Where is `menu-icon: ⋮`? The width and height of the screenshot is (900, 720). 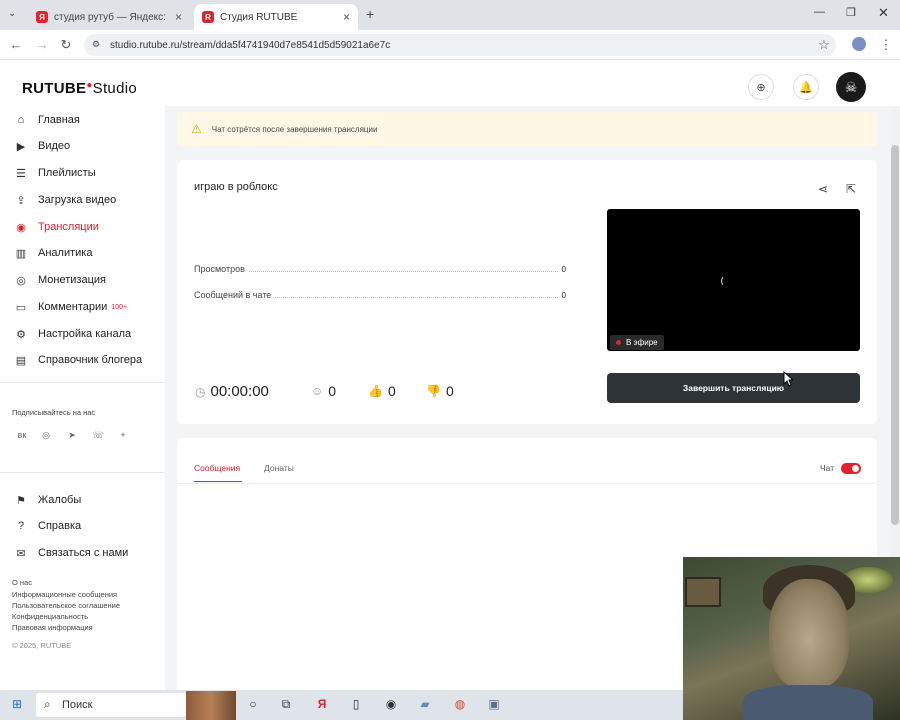
menu-icon: ⋮ is located at coordinates (886, 45).